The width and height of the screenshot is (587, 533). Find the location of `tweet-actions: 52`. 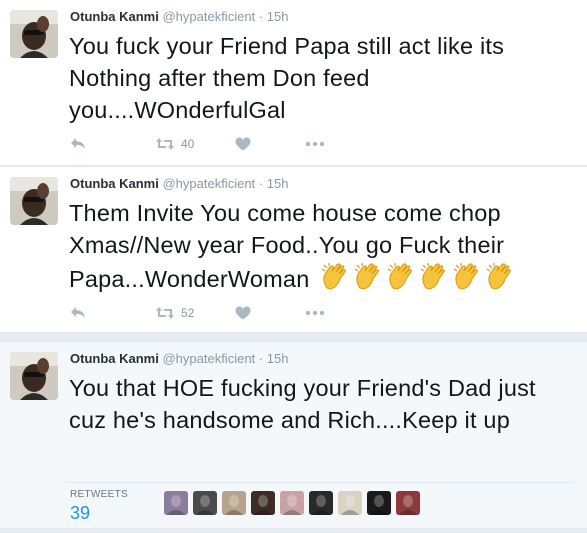

tweet-actions: 52 is located at coordinates (197, 313).